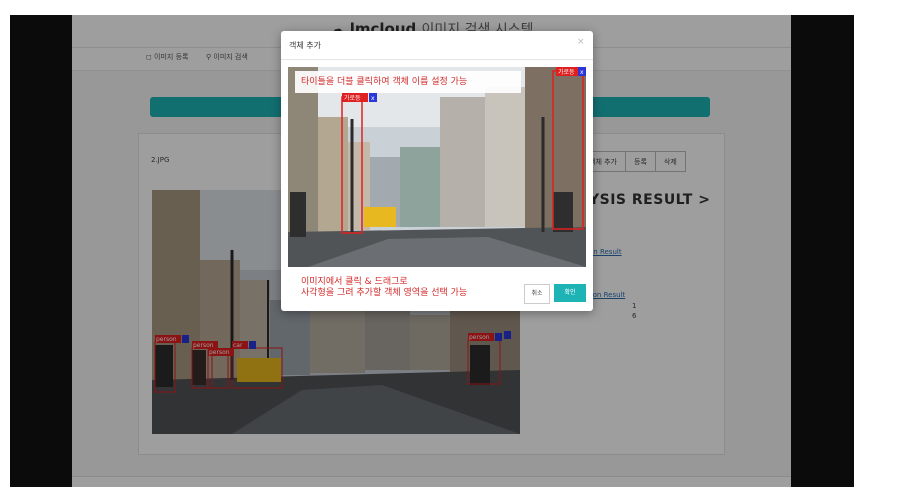 The image size is (899, 495). Describe the element at coordinates (305, 45) in the screenshot. I see `modal-title: 객체 추가` at that location.